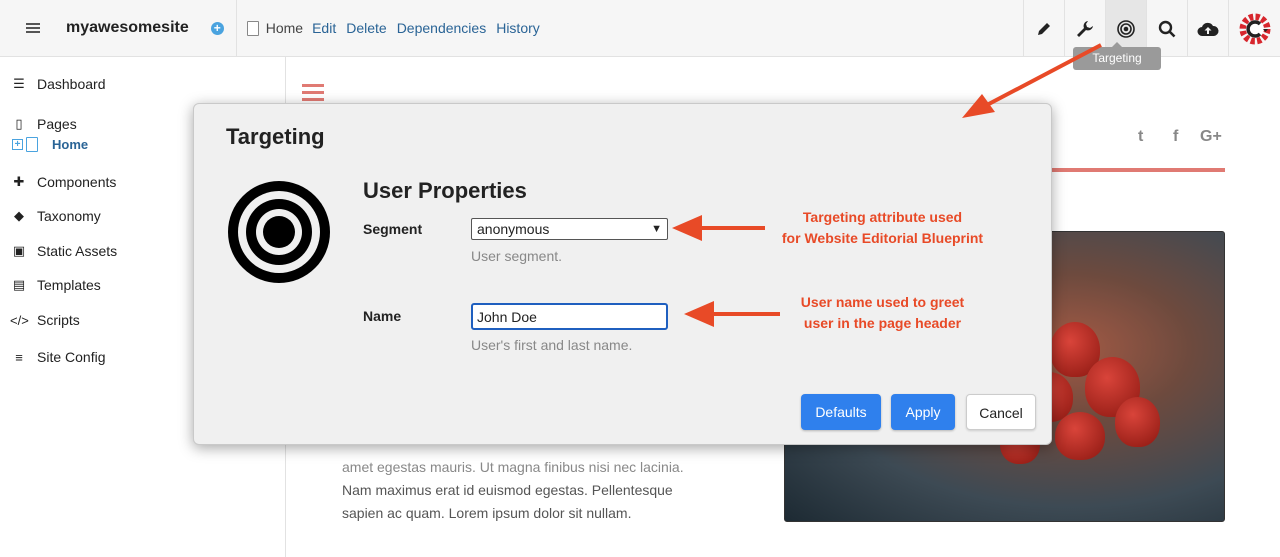 The width and height of the screenshot is (1280, 557). I want to click on annotation-line: Targeting attribute used, so click(882, 217).